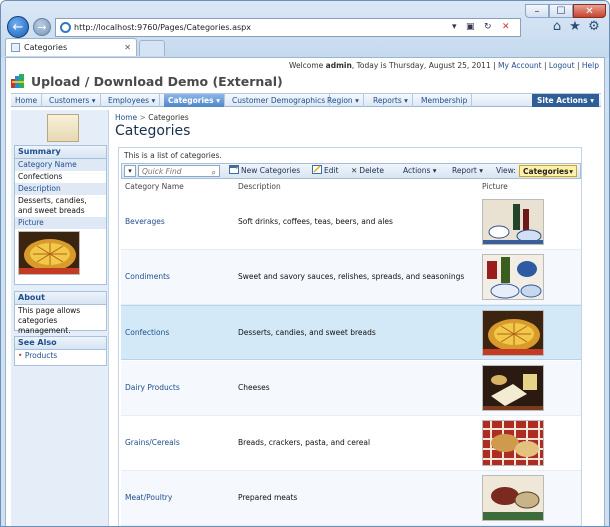  Describe the element at coordinates (49, 320) in the screenshot. I see `about-text: This page allows categories management.` at that location.